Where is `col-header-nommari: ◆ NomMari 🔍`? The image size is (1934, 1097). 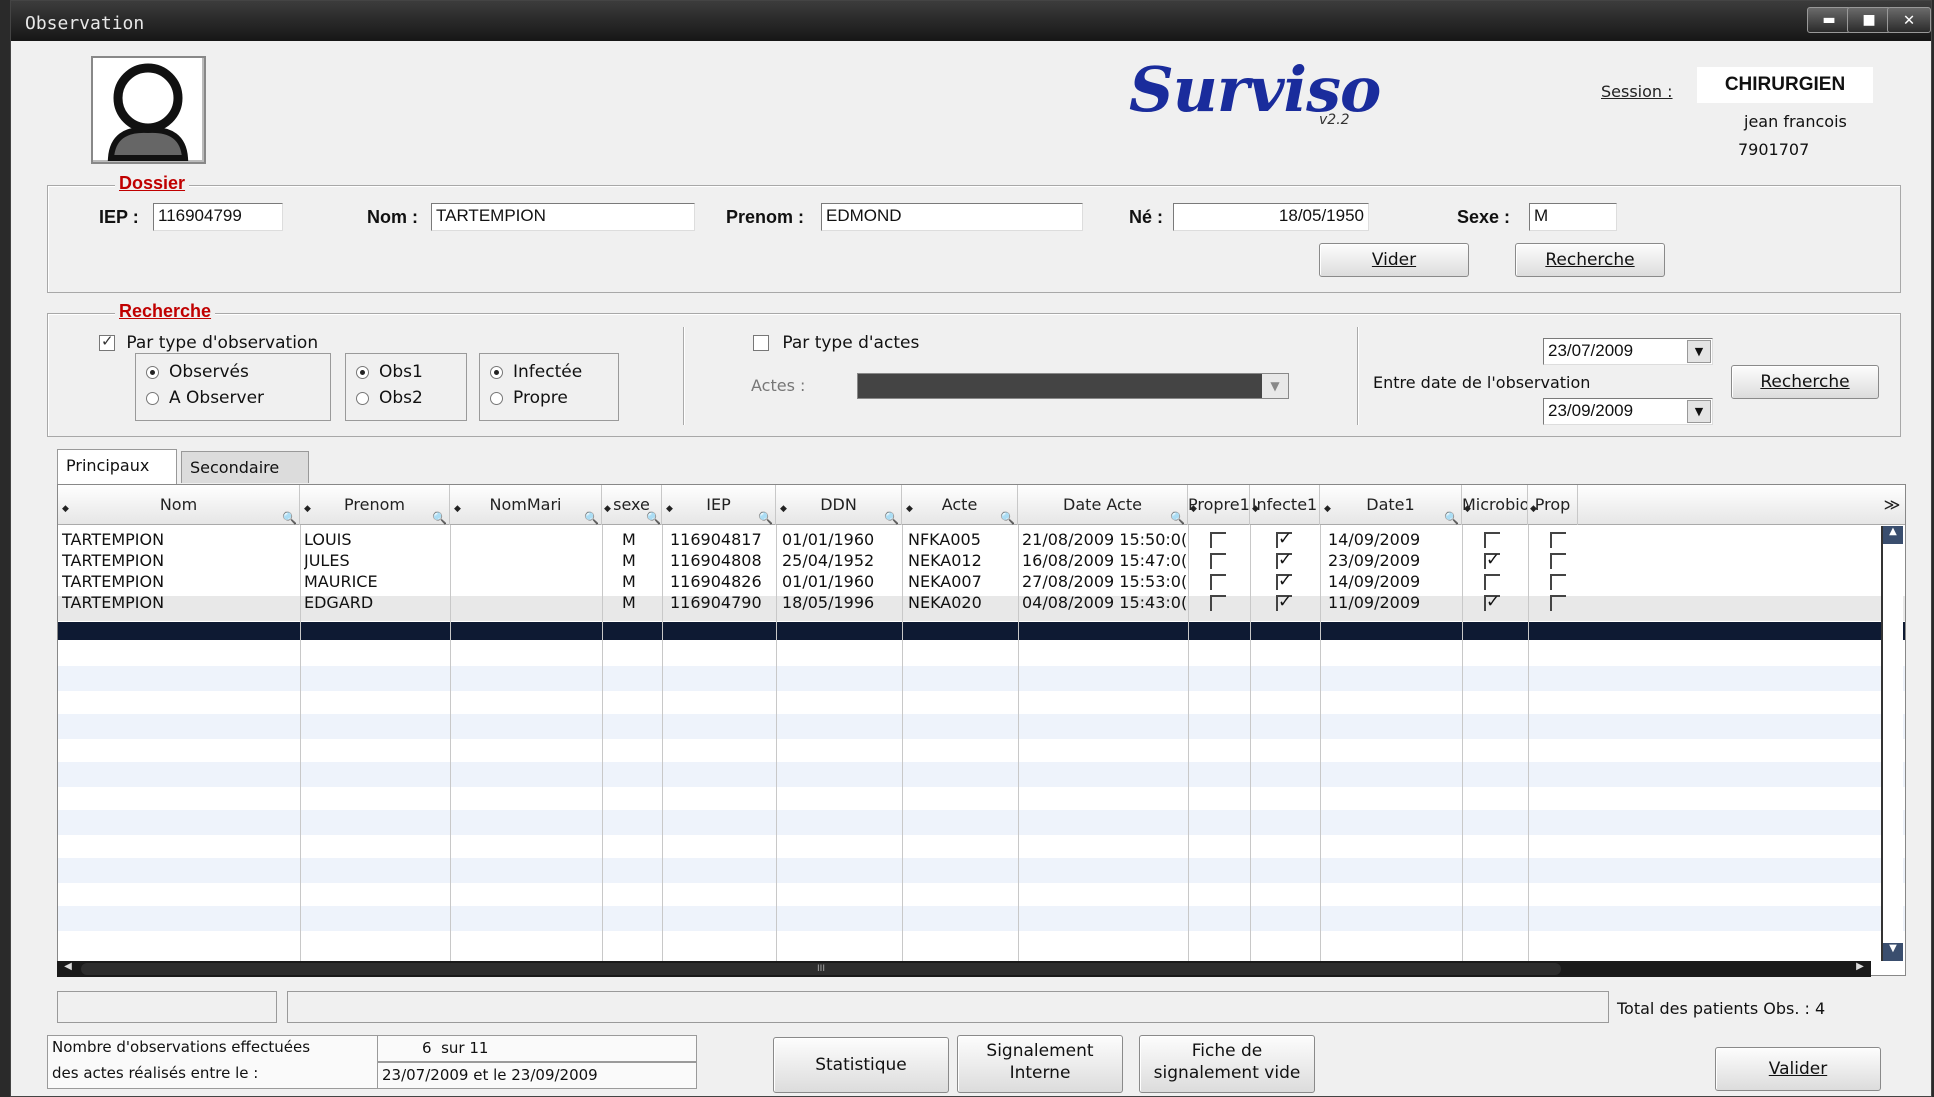 col-header-nommari: ◆ NomMari 🔍 is located at coordinates (526, 505).